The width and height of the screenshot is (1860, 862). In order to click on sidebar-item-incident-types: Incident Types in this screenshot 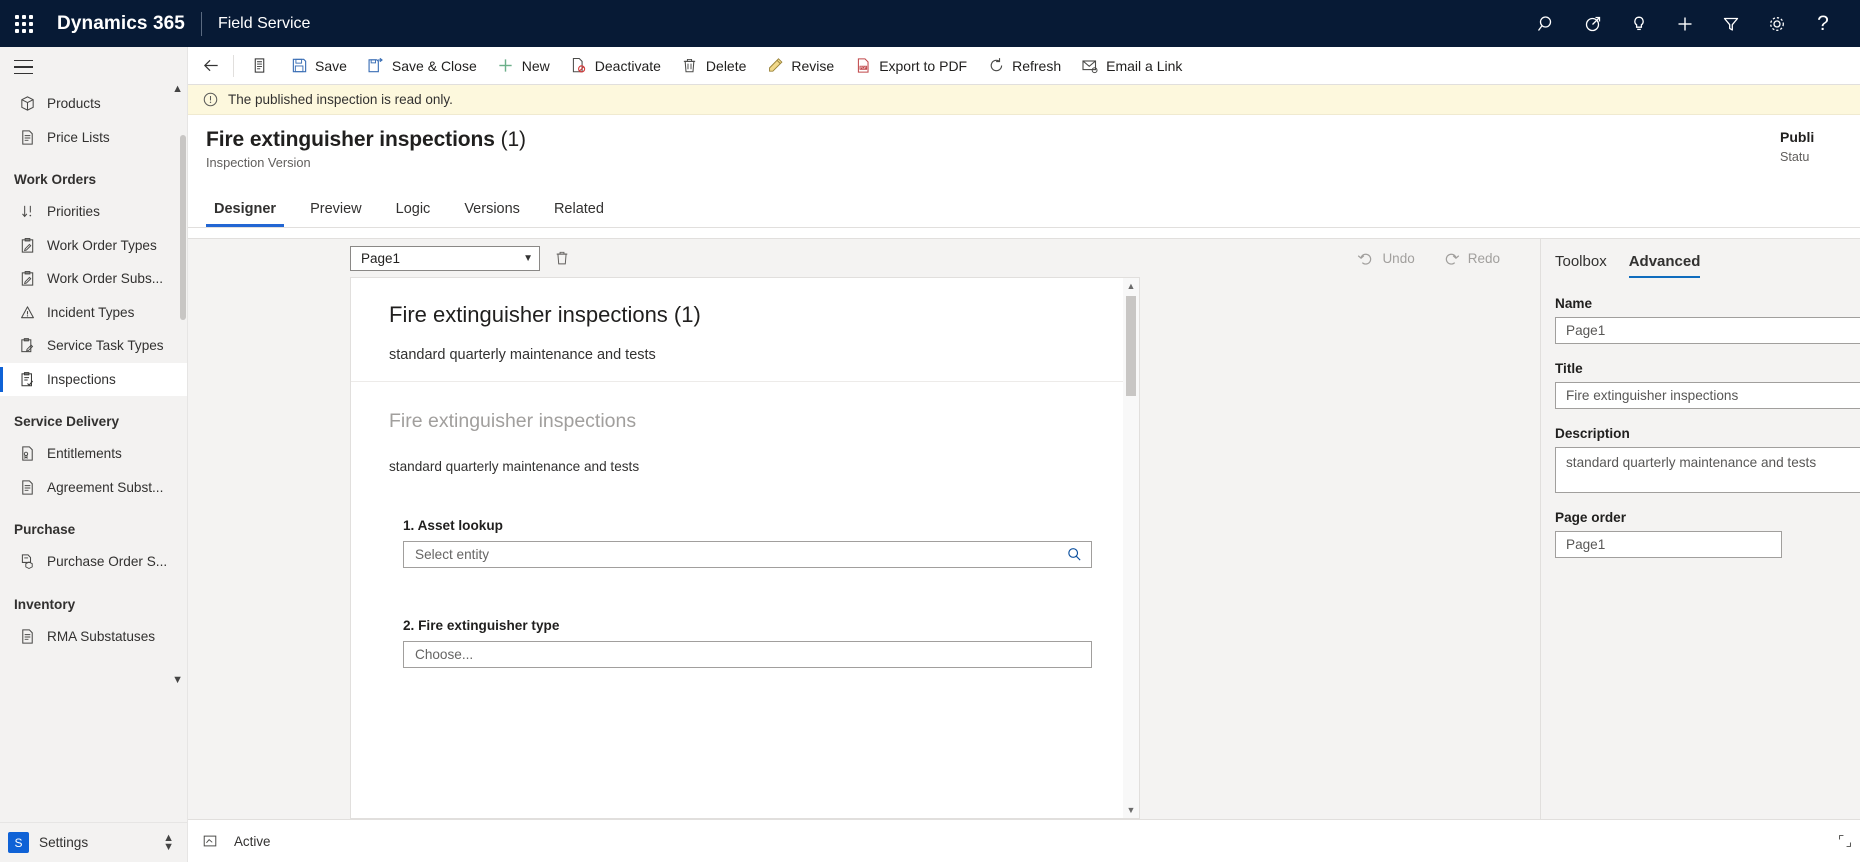, I will do `click(93, 313)`.